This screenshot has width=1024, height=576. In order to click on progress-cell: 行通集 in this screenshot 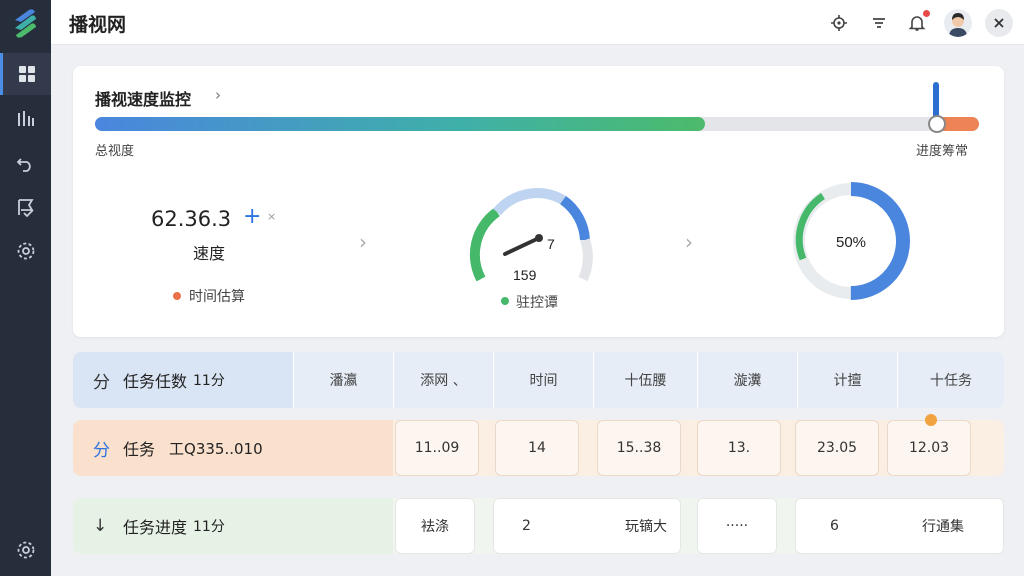, I will do `click(943, 526)`.